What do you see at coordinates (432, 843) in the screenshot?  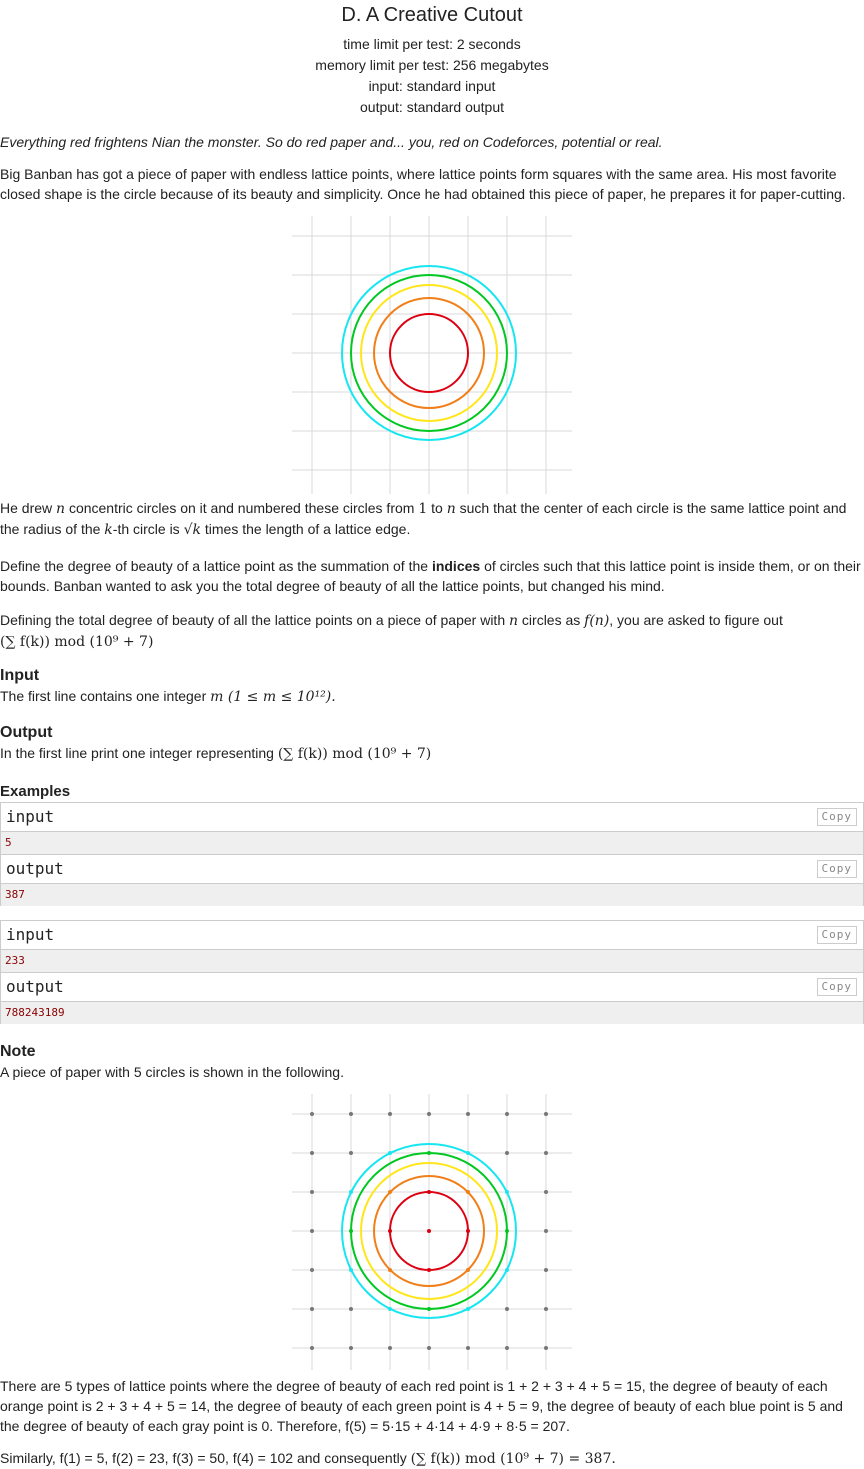 I see `example-input-data: 5` at bounding box center [432, 843].